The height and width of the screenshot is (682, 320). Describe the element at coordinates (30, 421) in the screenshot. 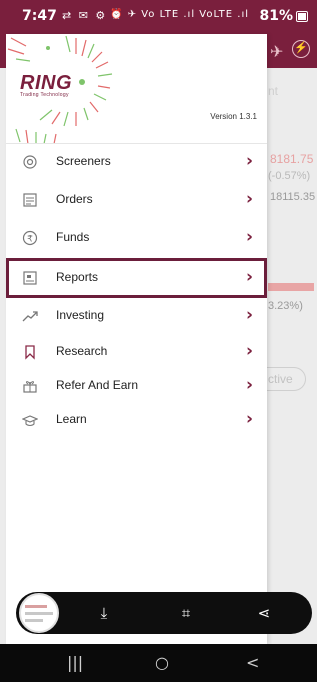

I see `graduation-cap-icon` at that location.